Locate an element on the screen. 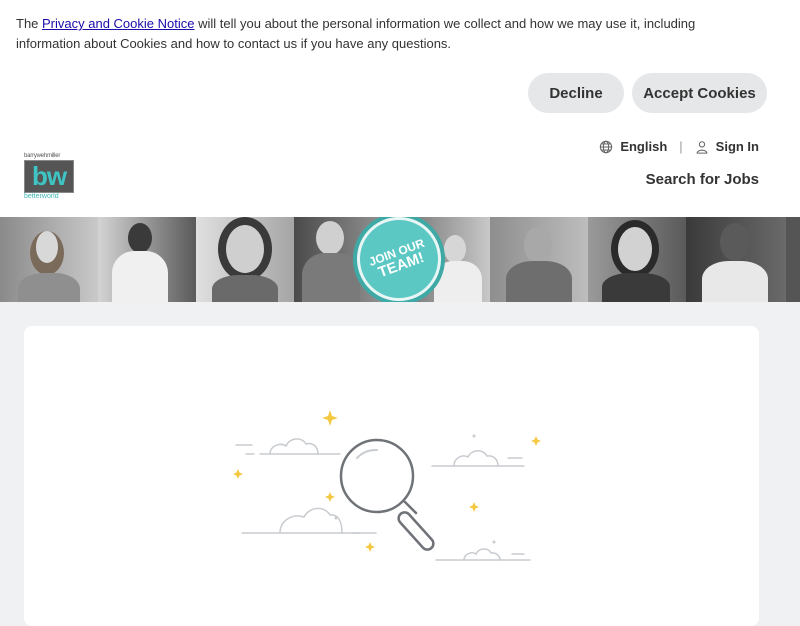  magnifier-illustration is located at coordinates (387, 485).